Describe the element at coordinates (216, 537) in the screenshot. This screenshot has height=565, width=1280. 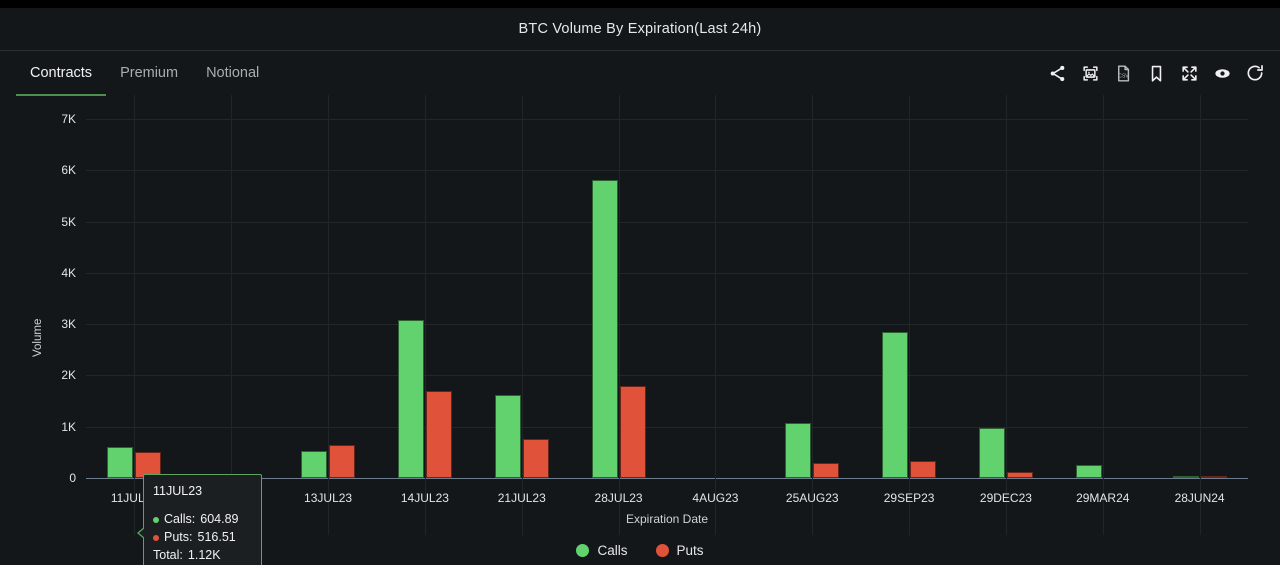
I see `tooltip-puts-value: 516.51` at that location.